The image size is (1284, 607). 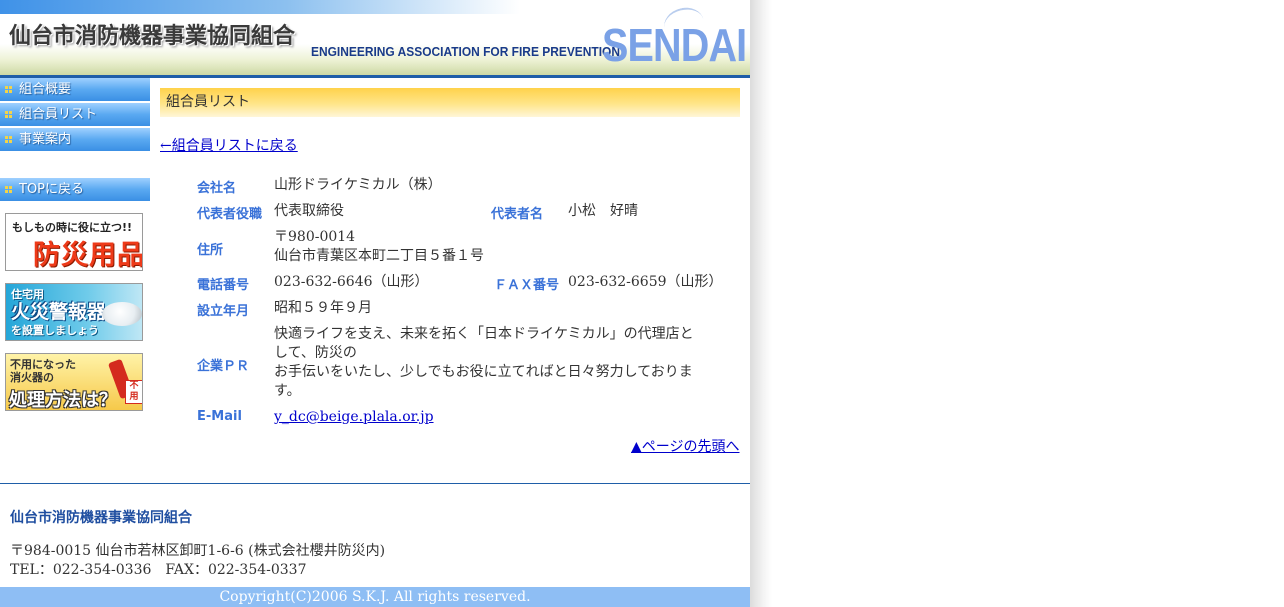 What do you see at coordinates (351, 282) in the screenshot?
I see `tel: 023-632-6646（山形）` at bounding box center [351, 282].